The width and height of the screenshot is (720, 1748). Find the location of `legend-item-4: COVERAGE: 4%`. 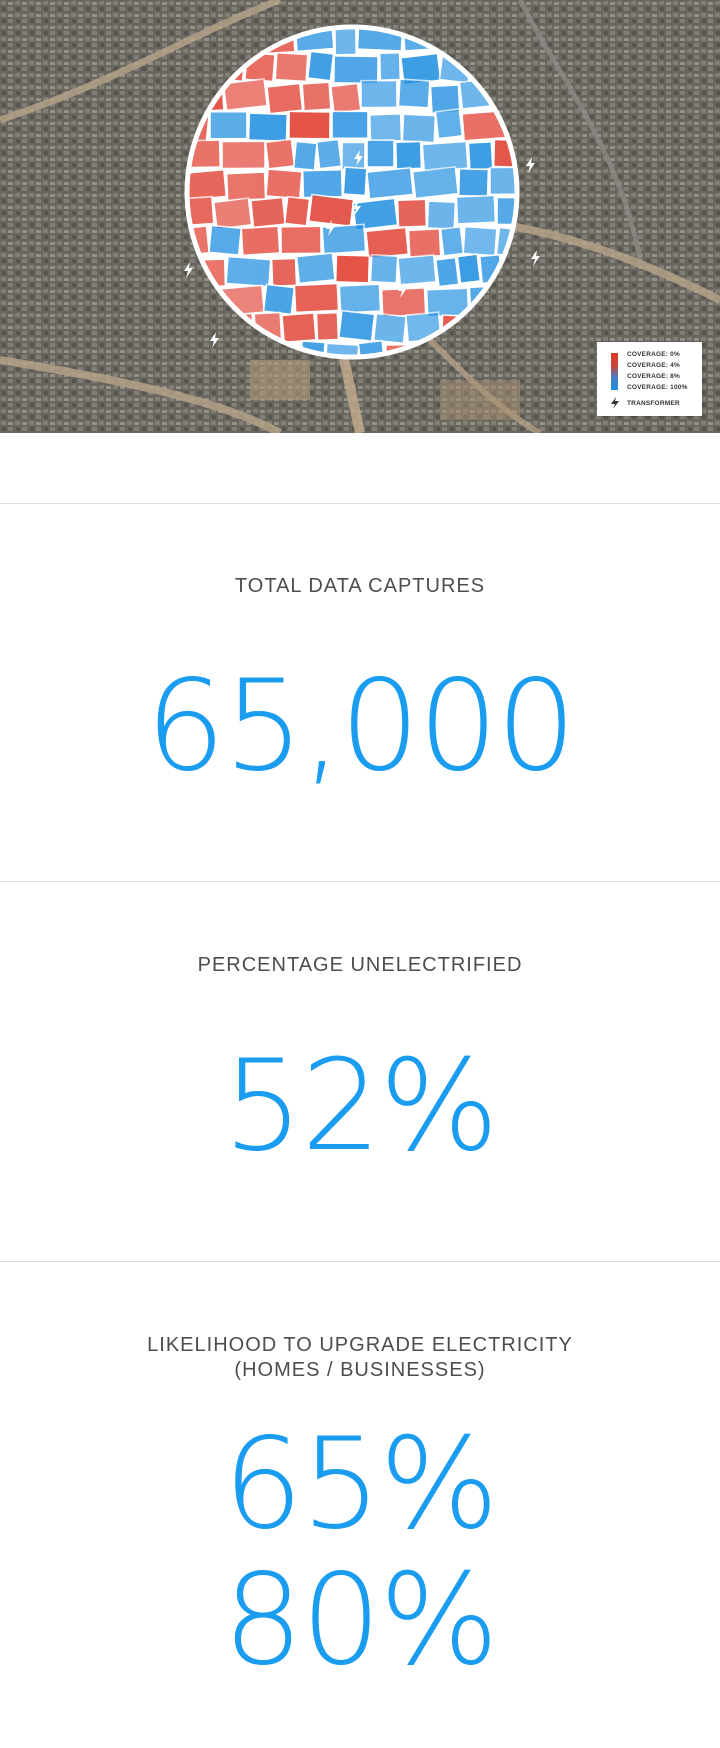

legend-item-4: COVERAGE: 4% is located at coordinates (653, 365).